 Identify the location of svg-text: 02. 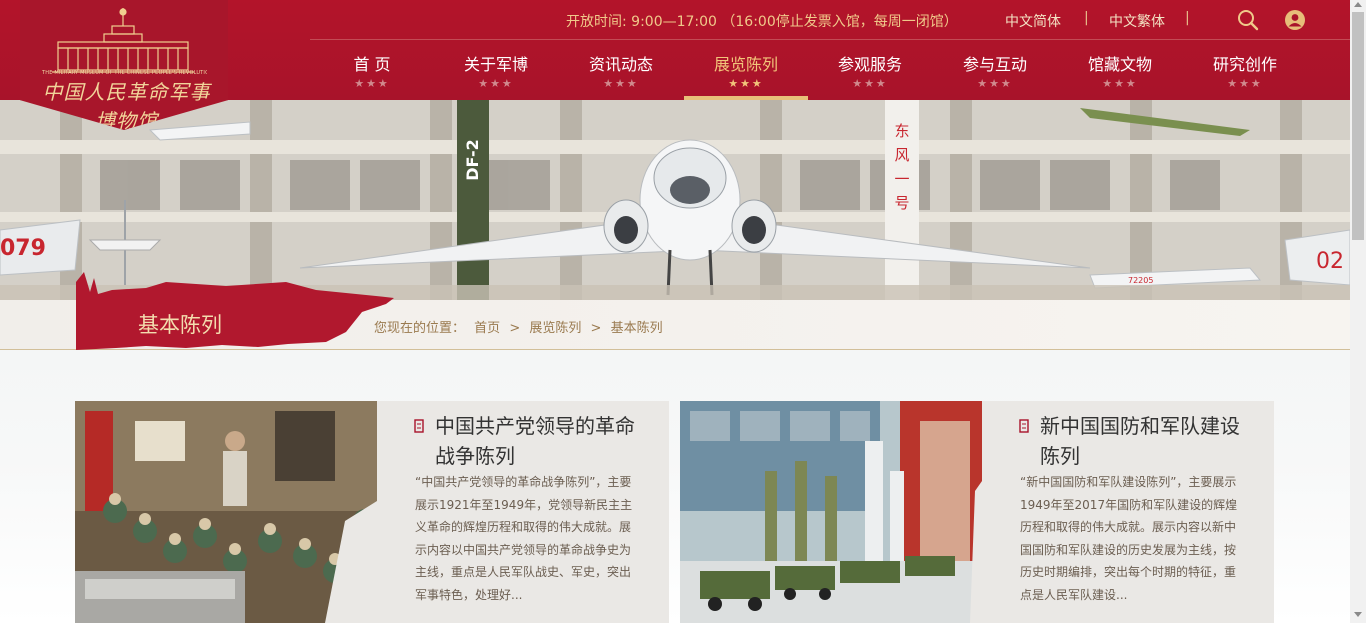
(1330, 261).